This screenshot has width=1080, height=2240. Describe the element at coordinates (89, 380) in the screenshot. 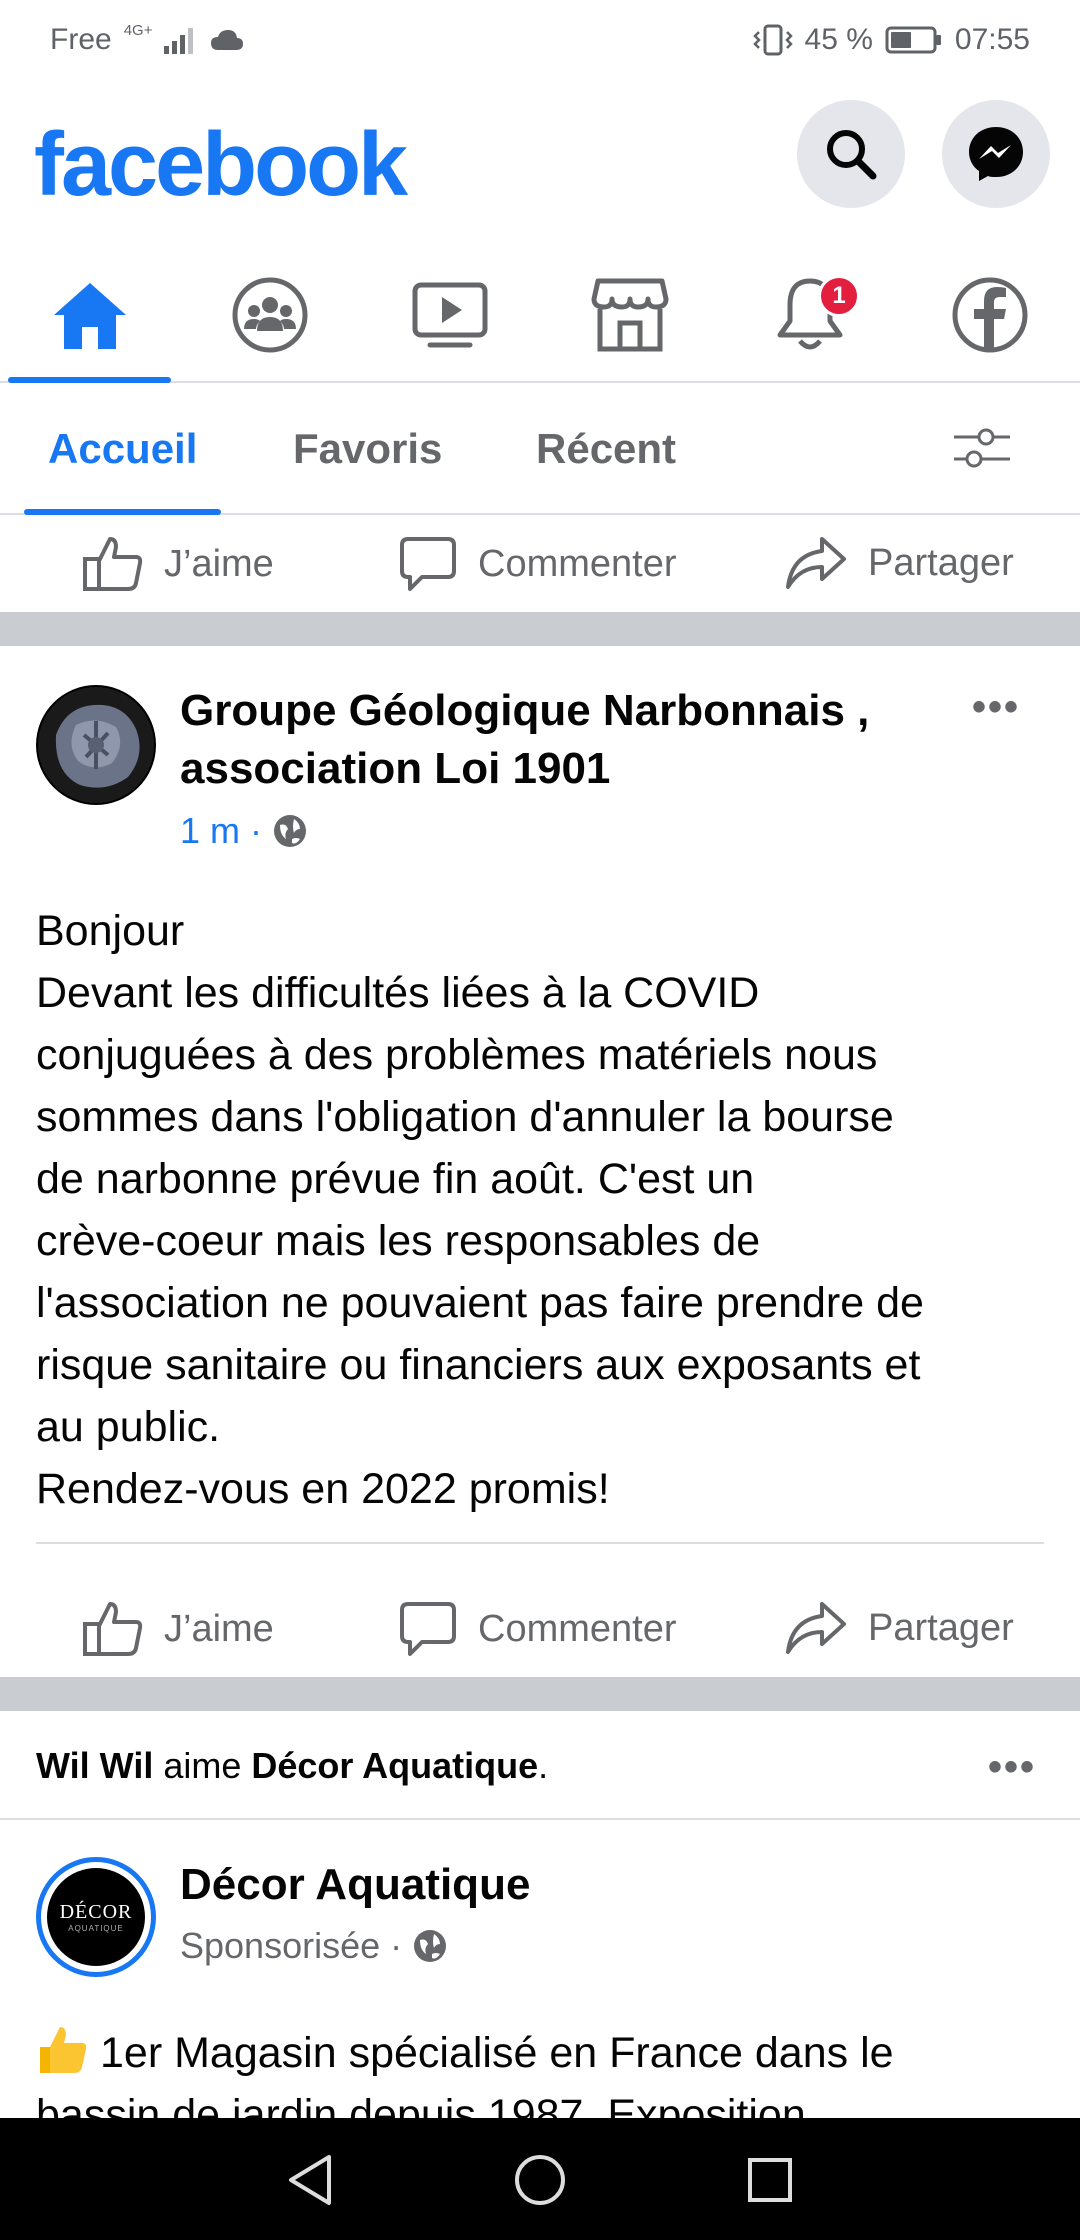

I see `nav-active-indicator` at that location.